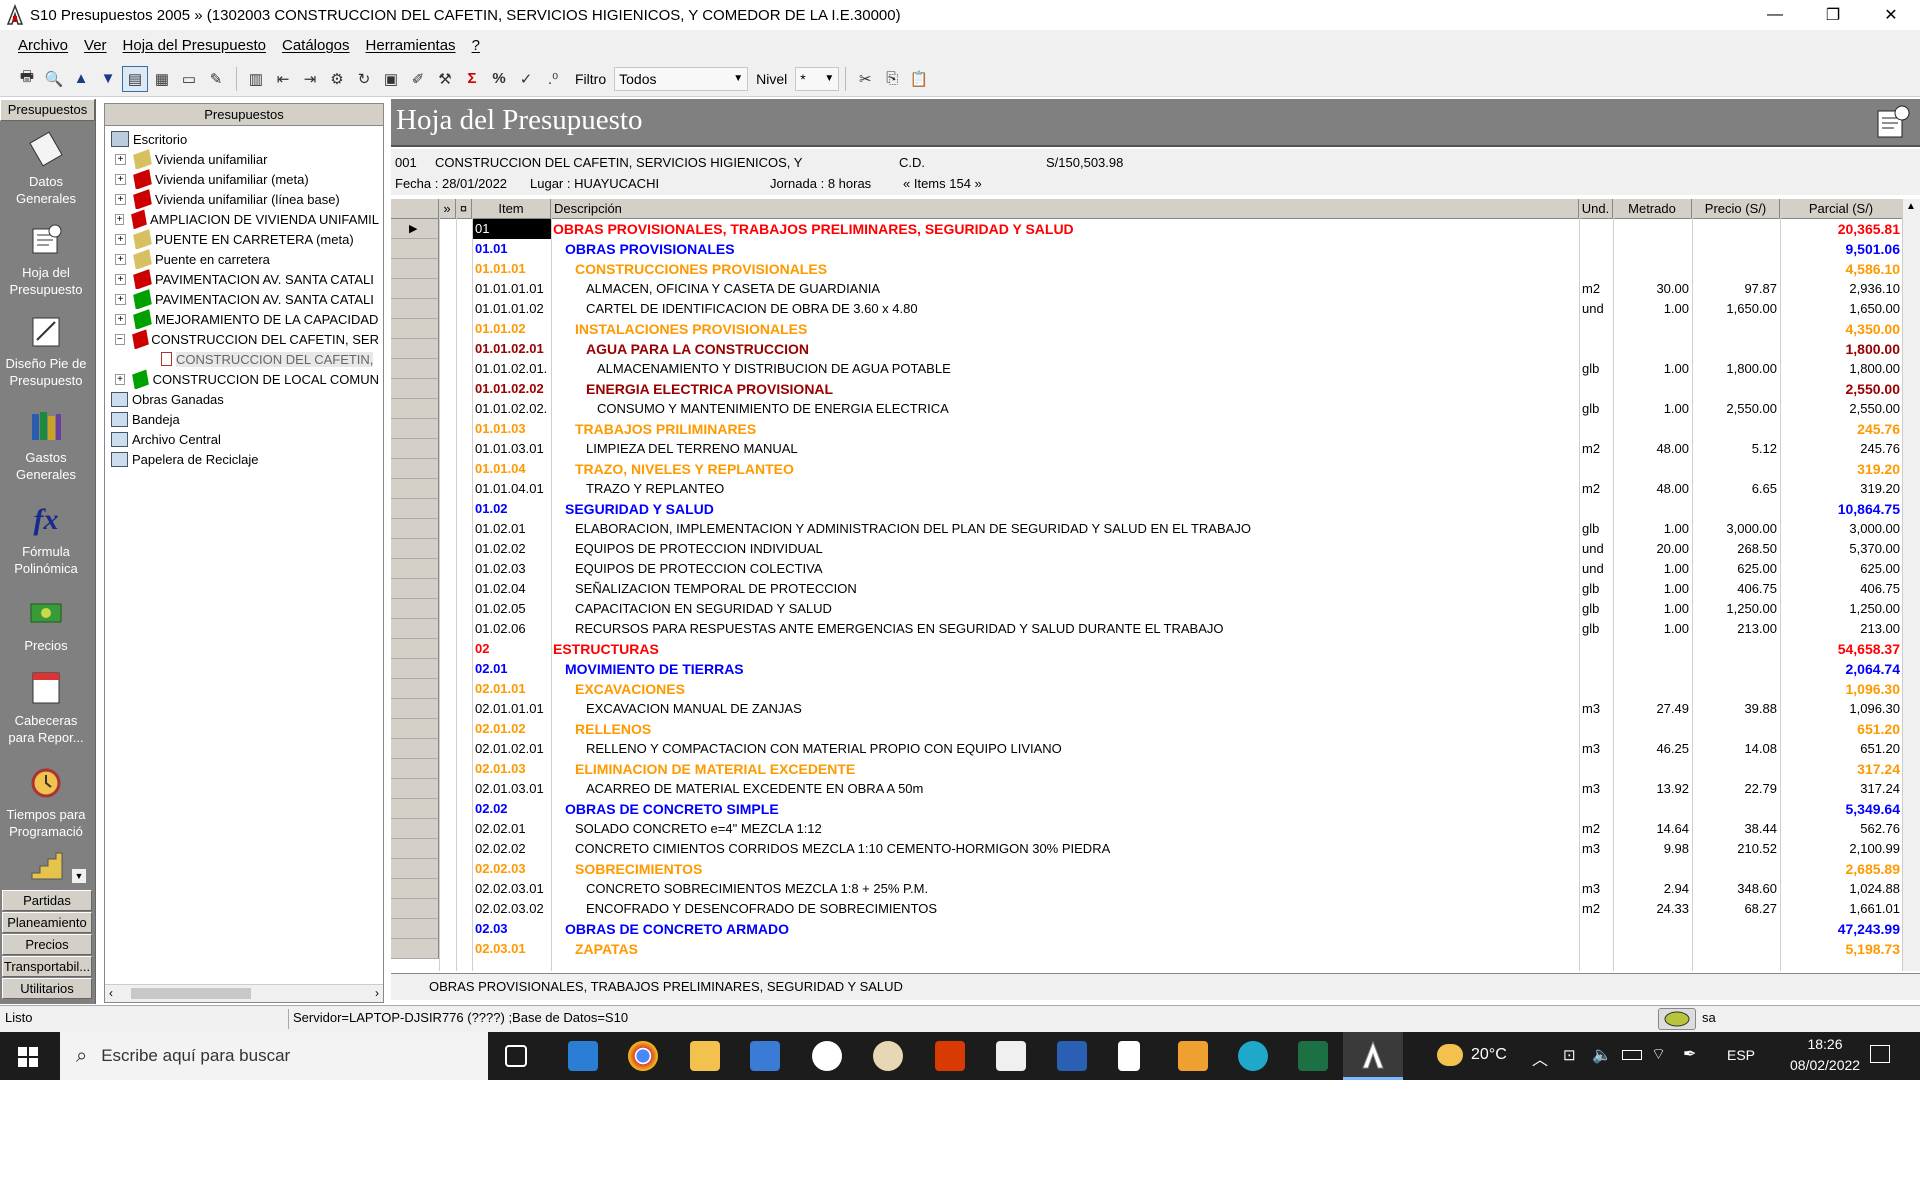 This screenshot has height=1194, width=1920. I want to click on col-parcial: Parcial (S/), so click(1841, 209).